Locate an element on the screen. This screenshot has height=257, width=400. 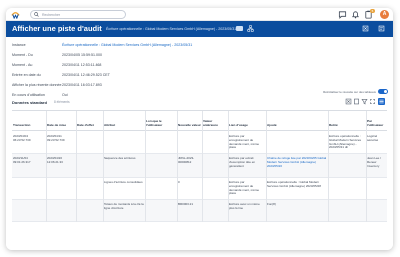
column-header: Nouvelle valeur is located at coordinates (189, 121).